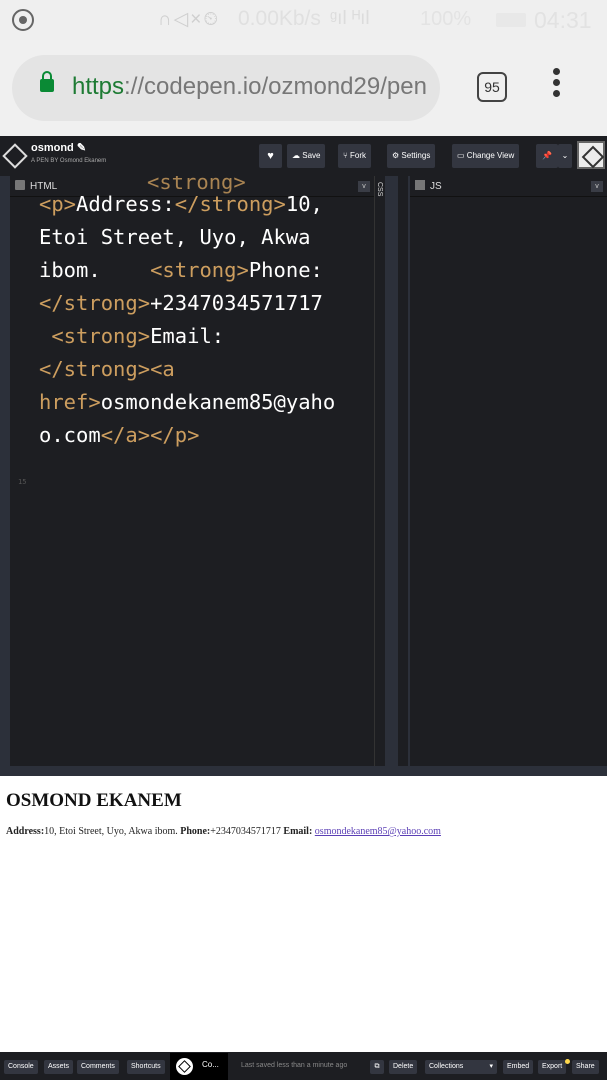 Image resolution: width=607 pixels, height=1080 pixels. Describe the element at coordinates (547, 156) in the screenshot. I see `pin-button: 📌` at that location.